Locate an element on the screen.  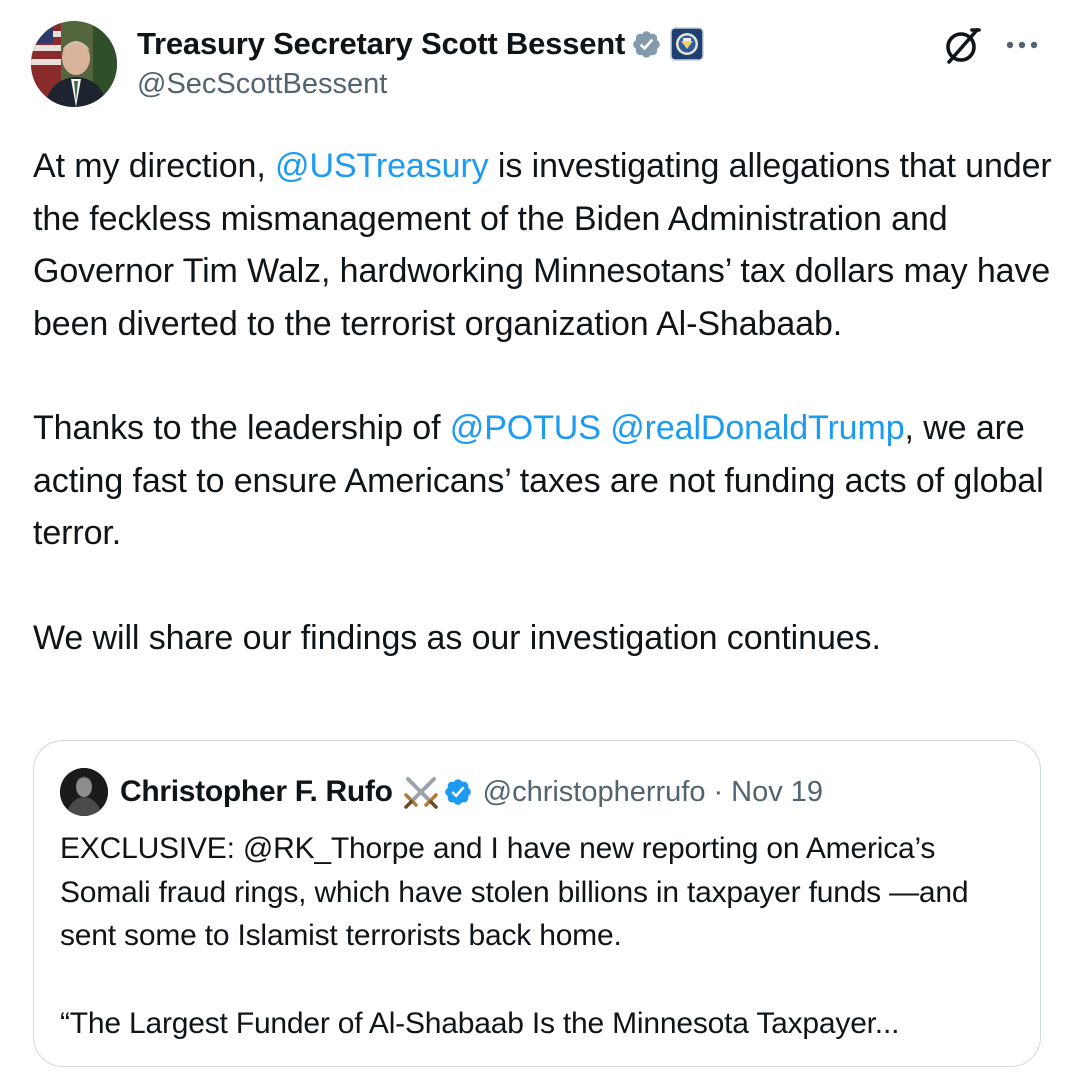
post-text: At my direction, is located at coordinates (154, 166).